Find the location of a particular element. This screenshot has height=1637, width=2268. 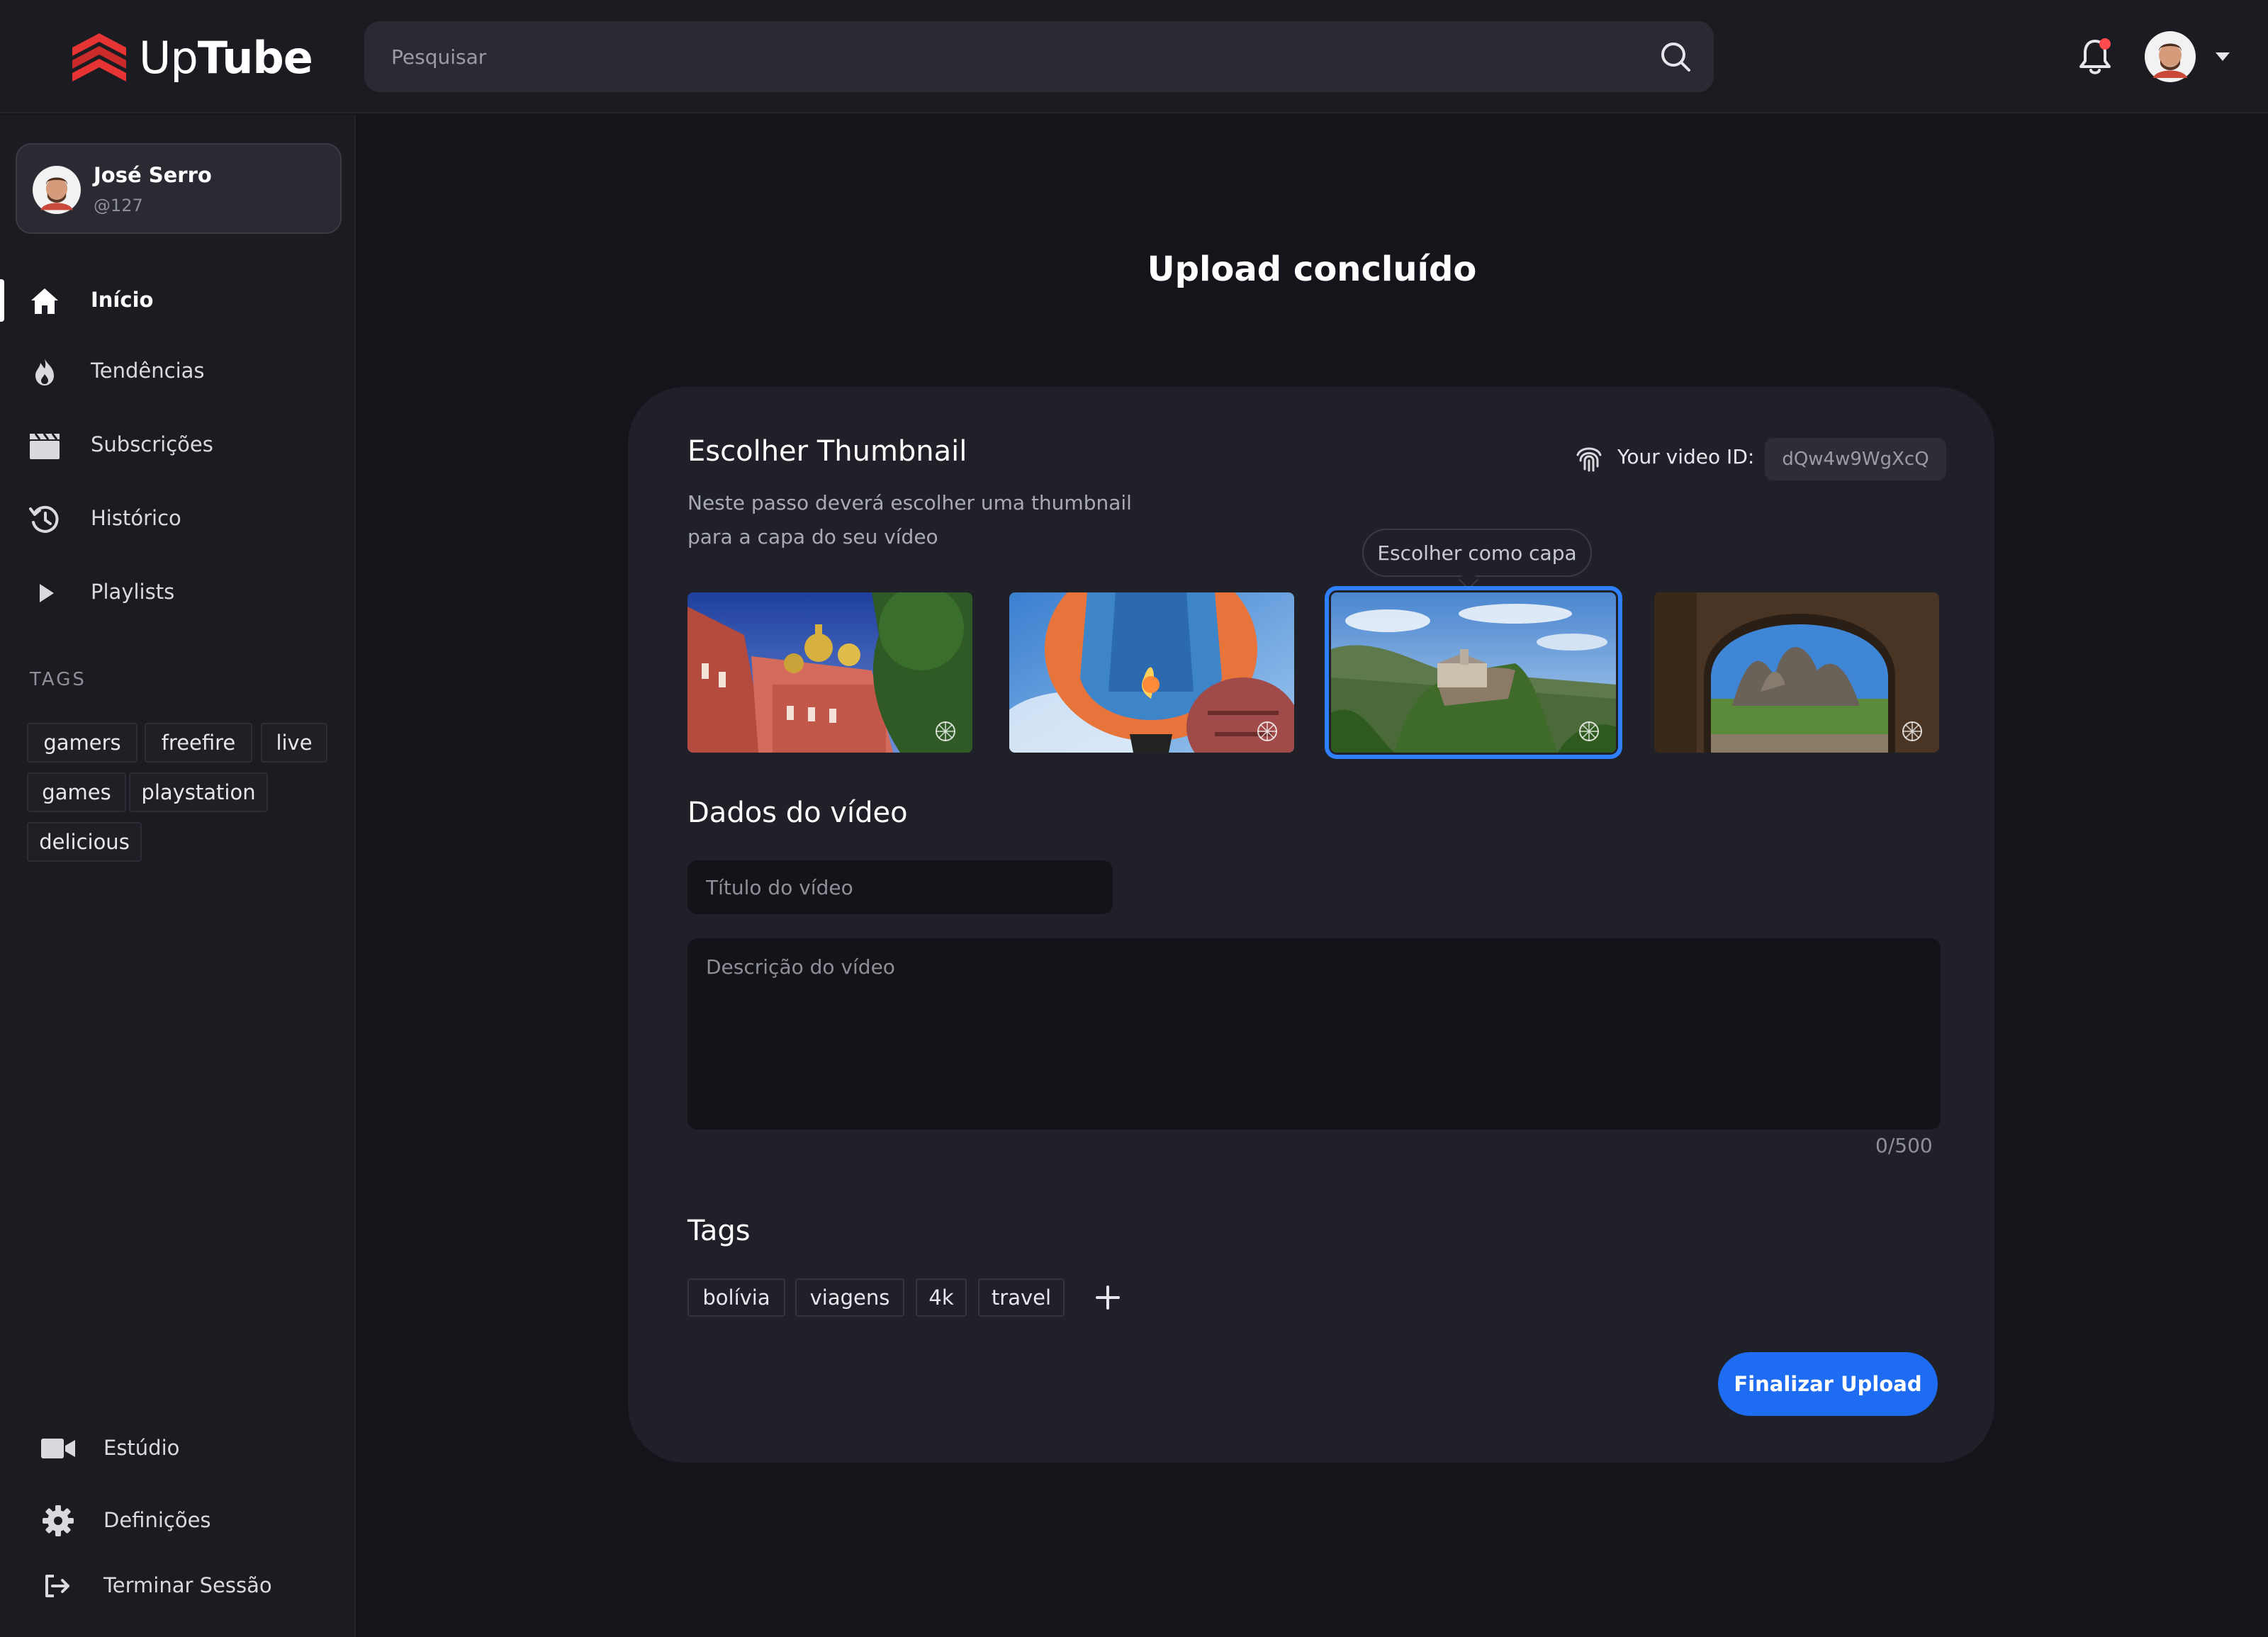

video-id-value: dQw4w9WgXcQ is located at coordinates (1855, 459).